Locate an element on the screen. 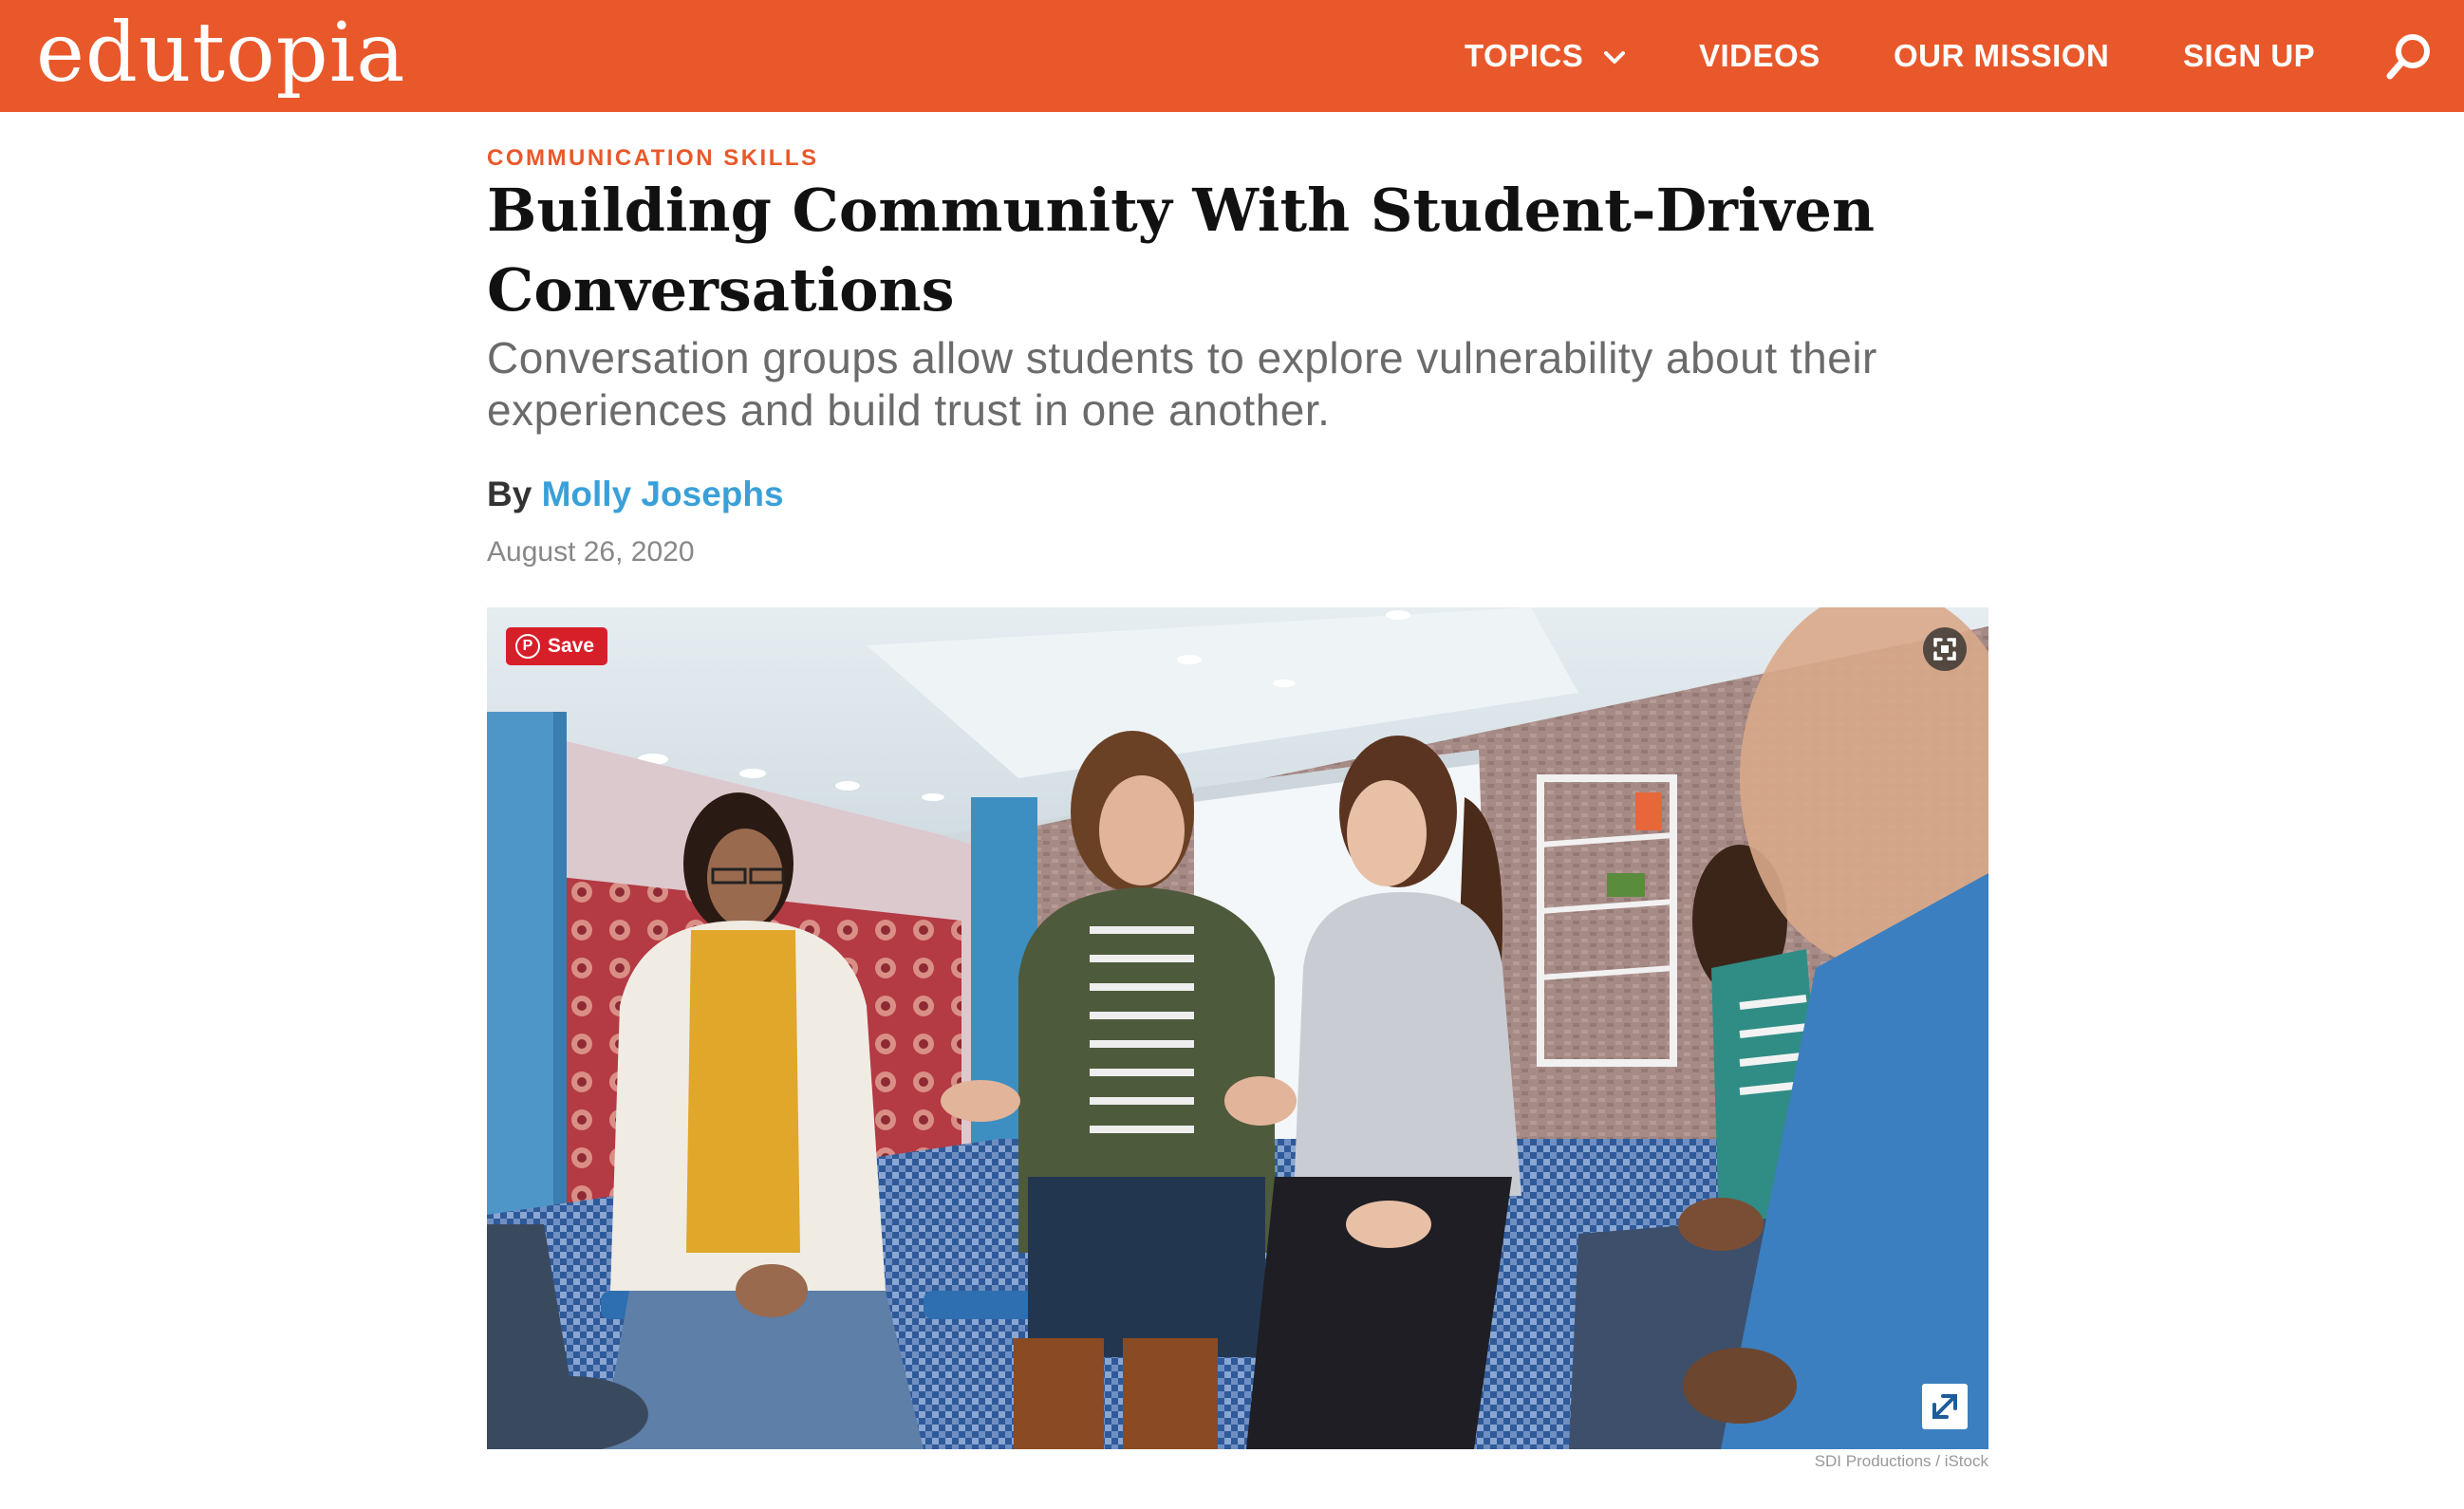 The image size is (2464, 1509). image-credit: SDI Productions / iStock is located at coordinates (1901, 1461).